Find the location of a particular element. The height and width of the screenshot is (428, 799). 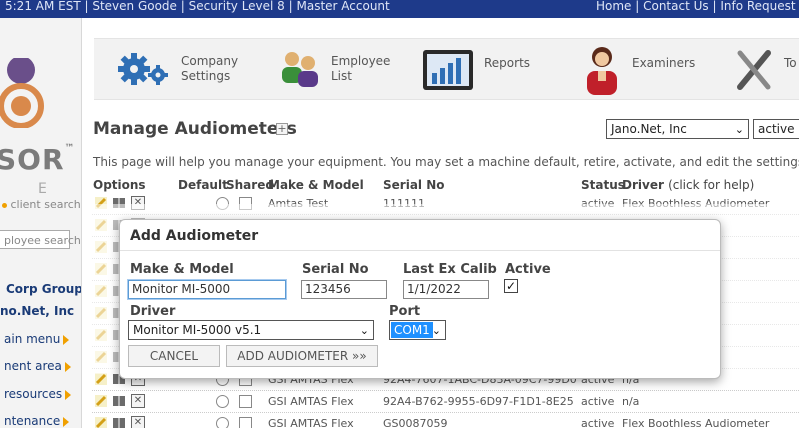

col-status: Status is located at coordinates (603, 185).